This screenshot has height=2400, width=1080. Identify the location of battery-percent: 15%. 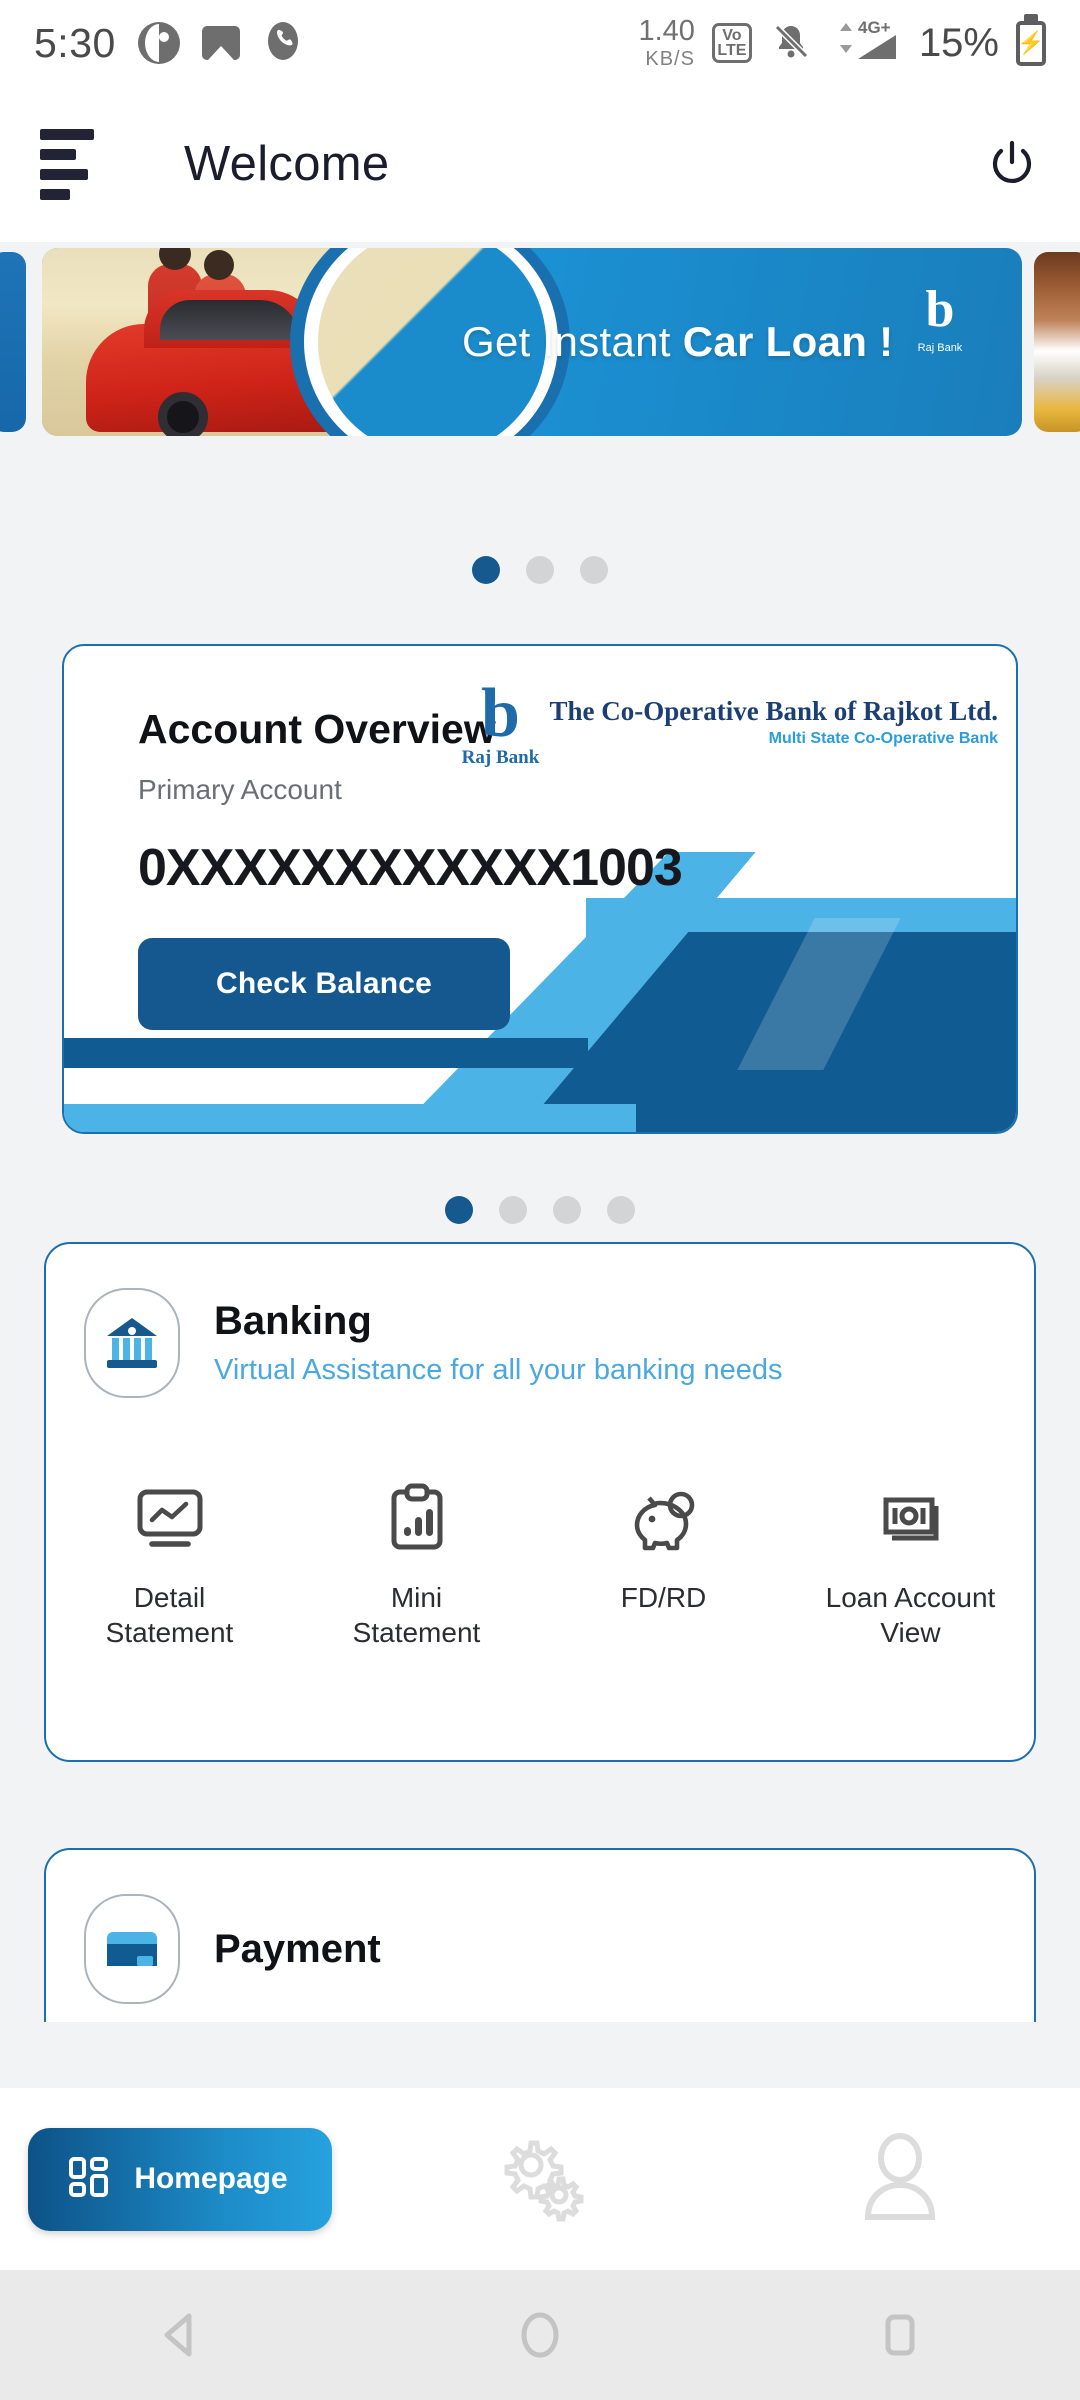
(958, 42).